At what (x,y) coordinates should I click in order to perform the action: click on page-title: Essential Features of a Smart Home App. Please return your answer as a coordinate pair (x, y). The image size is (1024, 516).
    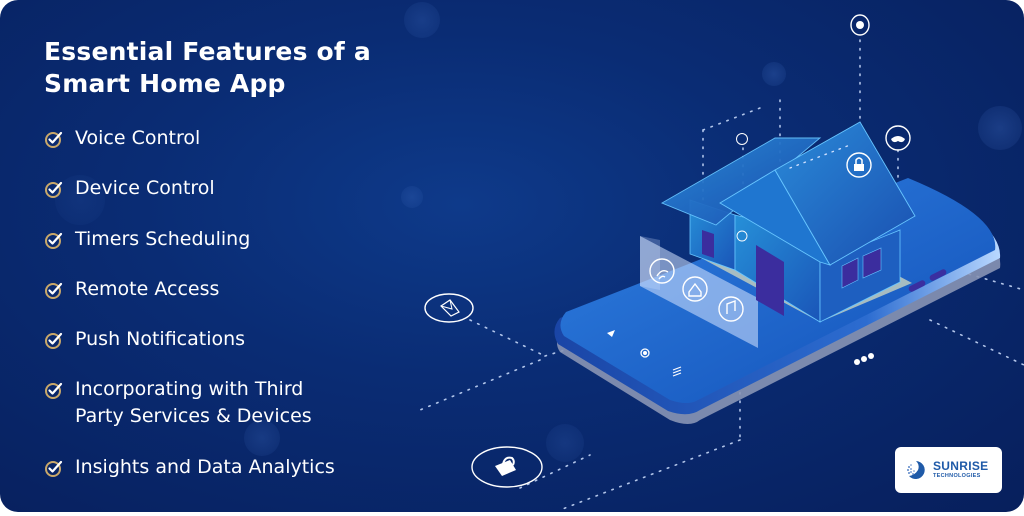
    Looking at the image, I should click on (207, 68).